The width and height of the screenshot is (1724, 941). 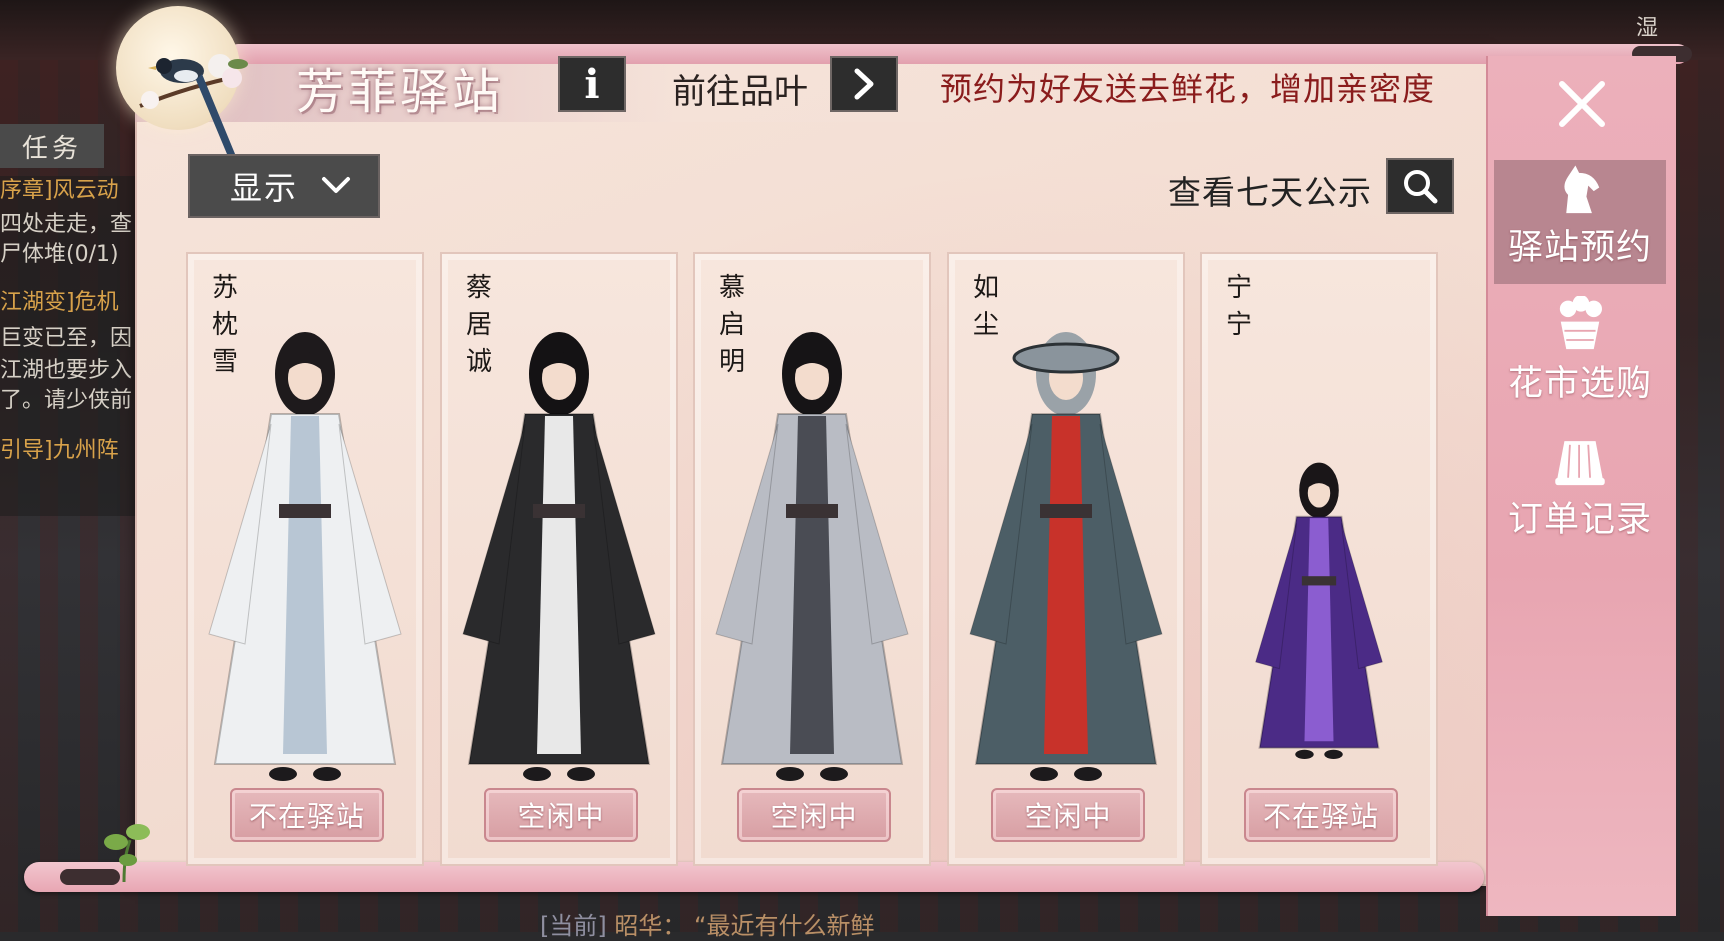 What do you see at coordinates (66, 370) in the screenshot?
I see `task-description: 江湖也要步入` at bounding box center [66, 370].